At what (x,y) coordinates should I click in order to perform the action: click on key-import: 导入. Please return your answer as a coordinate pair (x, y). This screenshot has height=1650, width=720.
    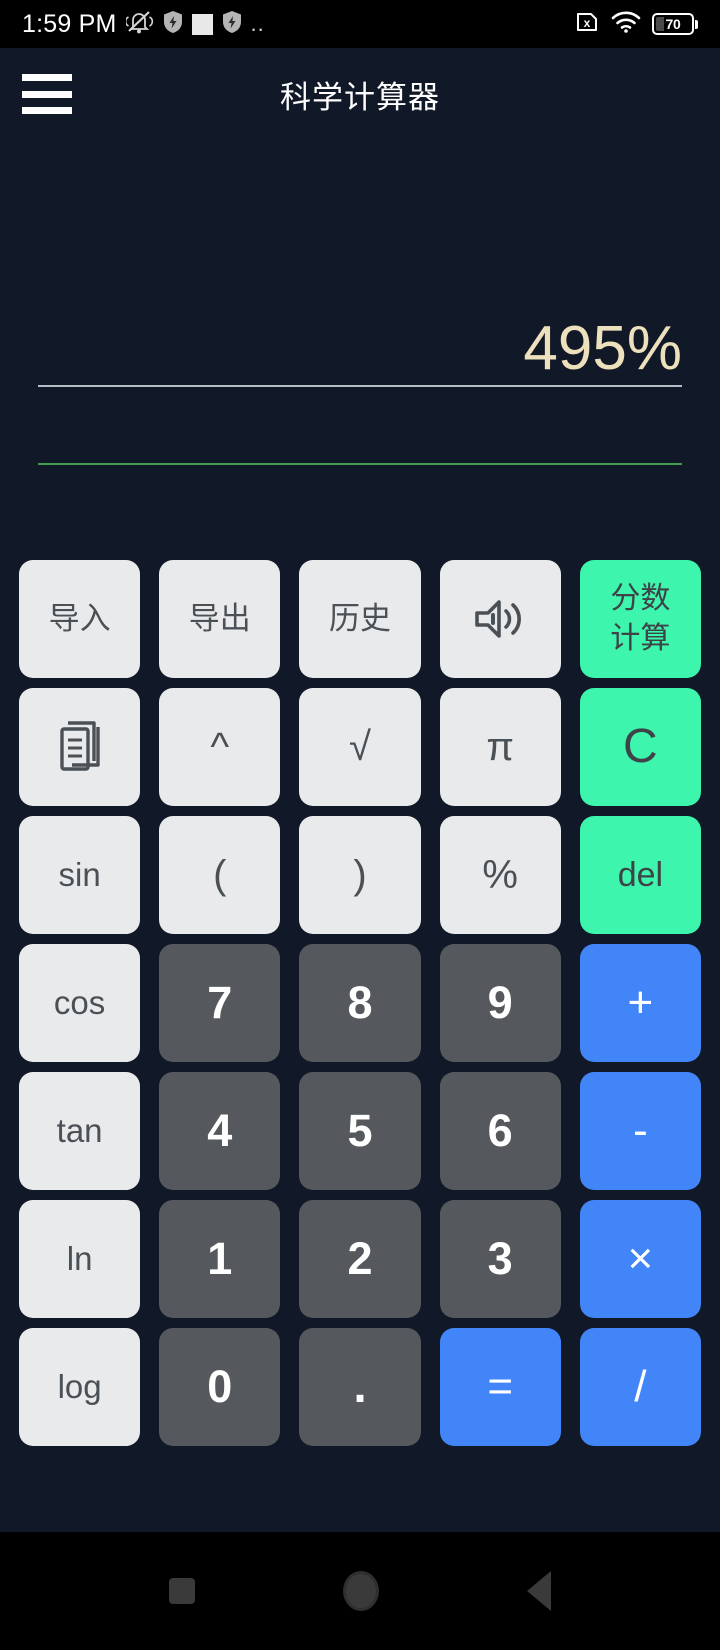
    Looking at the image, I should click on (80, 619).